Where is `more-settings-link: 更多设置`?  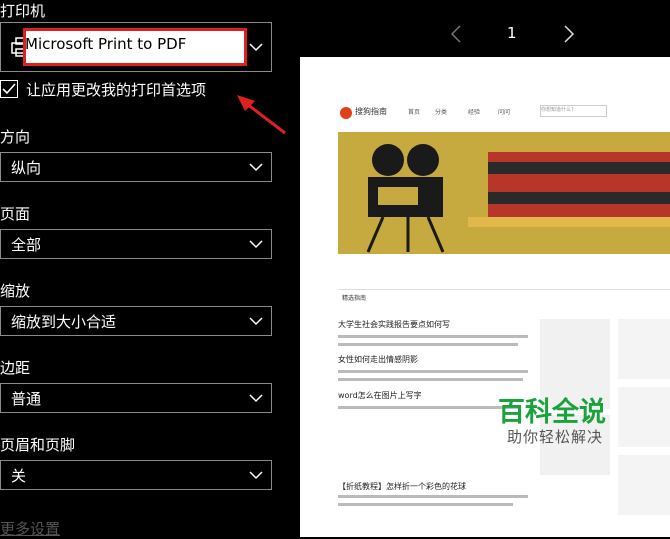 more-settings-link: 更多设置 is located at coordinates (30, 528).